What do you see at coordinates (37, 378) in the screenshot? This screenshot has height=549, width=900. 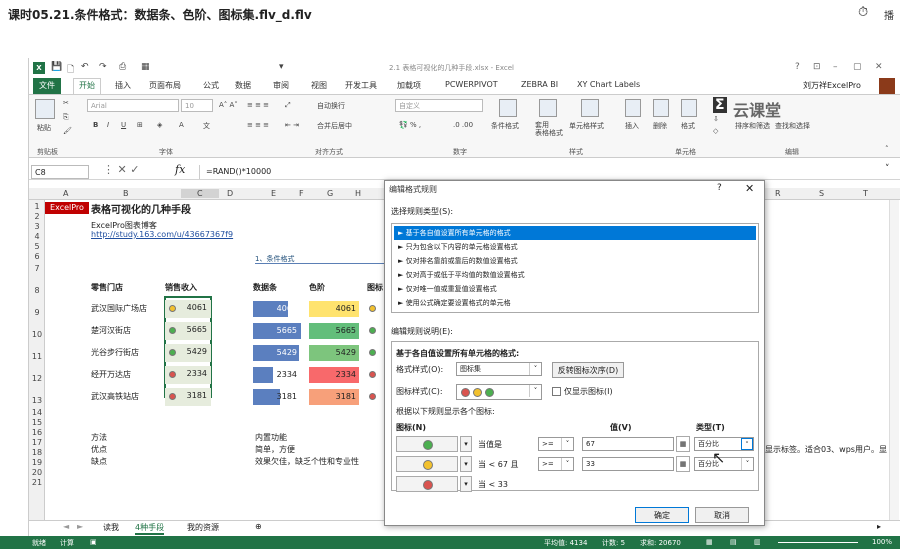 I see `row-header: 12` at bounding box center [37, 378].